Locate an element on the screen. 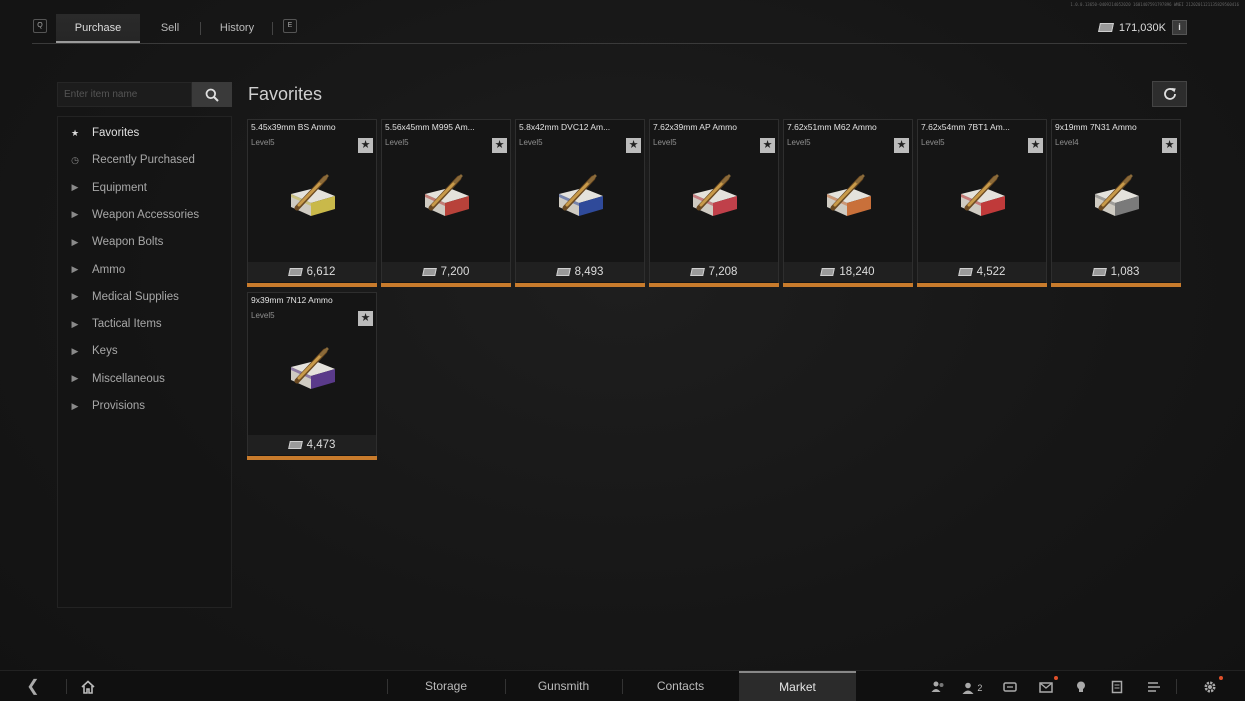  price-value: 7,200 is located at coordinates (455, 272).